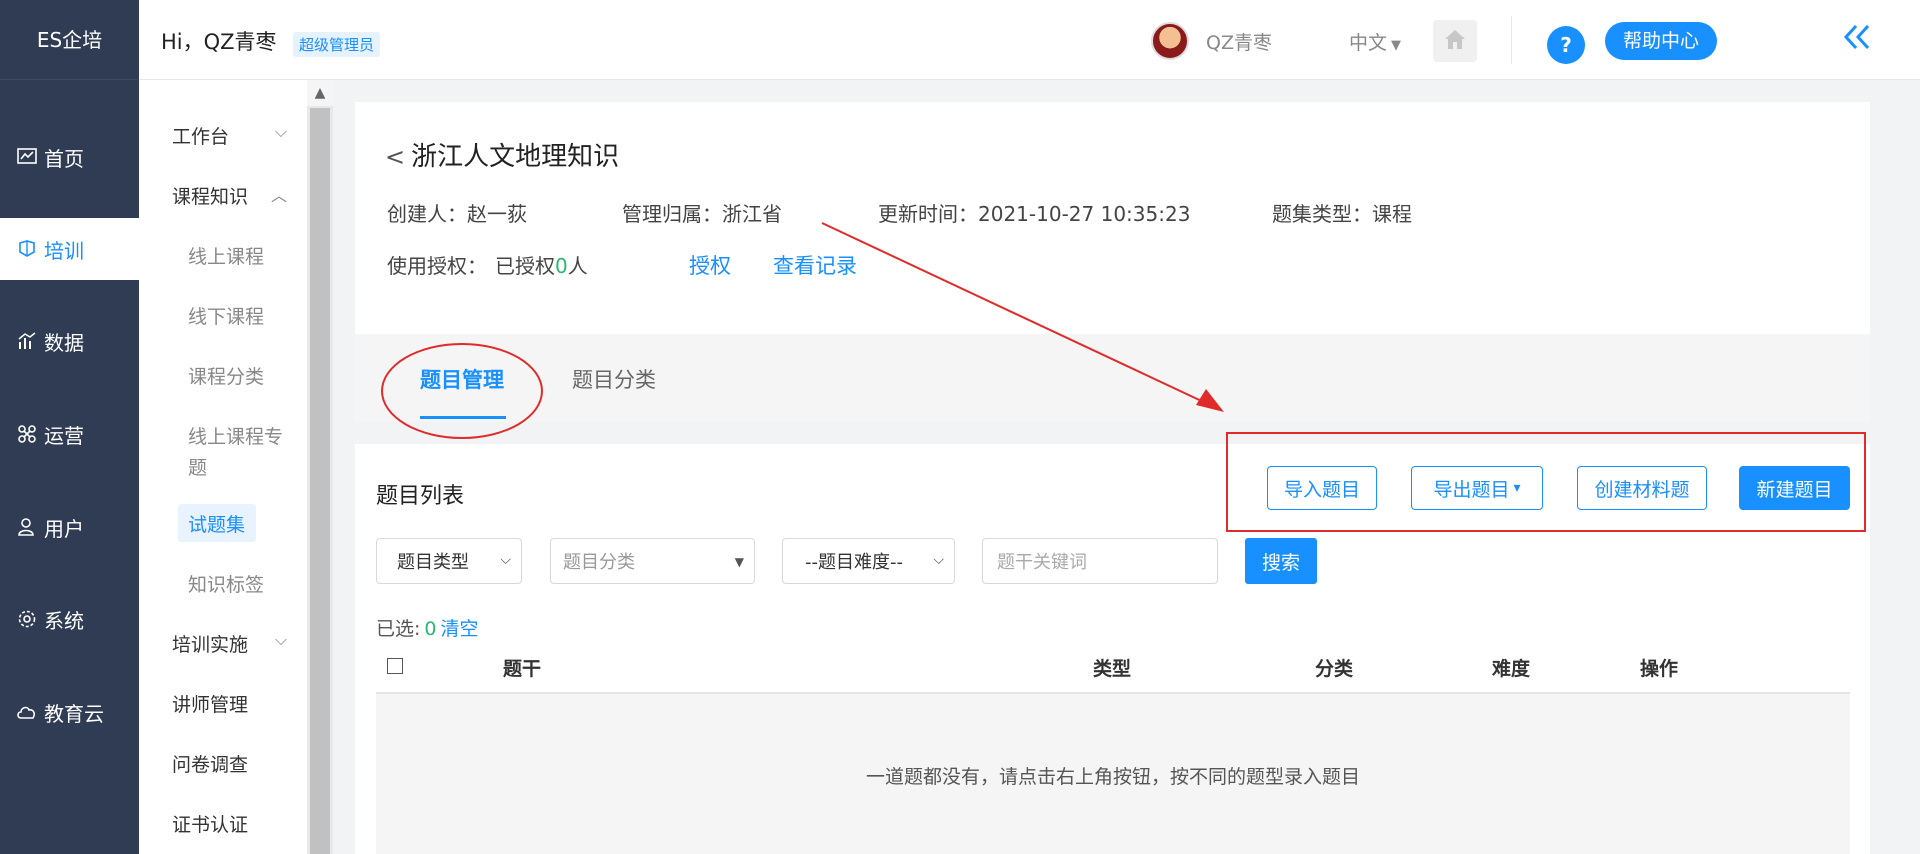 The image size is (1920, 854). Describe the element at coordinates (487, 264) in the screenshot. I see `auth-info: 使用授权： 已授权0人` at that location.